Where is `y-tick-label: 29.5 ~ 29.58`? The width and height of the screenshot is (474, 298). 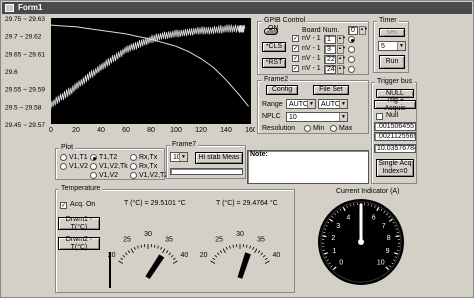
y-tick-label: 29.5 ~ 29.58 is located at coordinates (23, 107).